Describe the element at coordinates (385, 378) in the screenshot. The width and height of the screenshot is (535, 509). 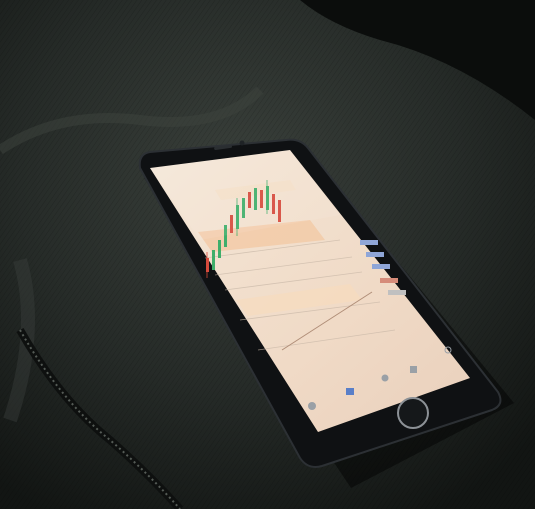
I see `trade-icon` at that location.